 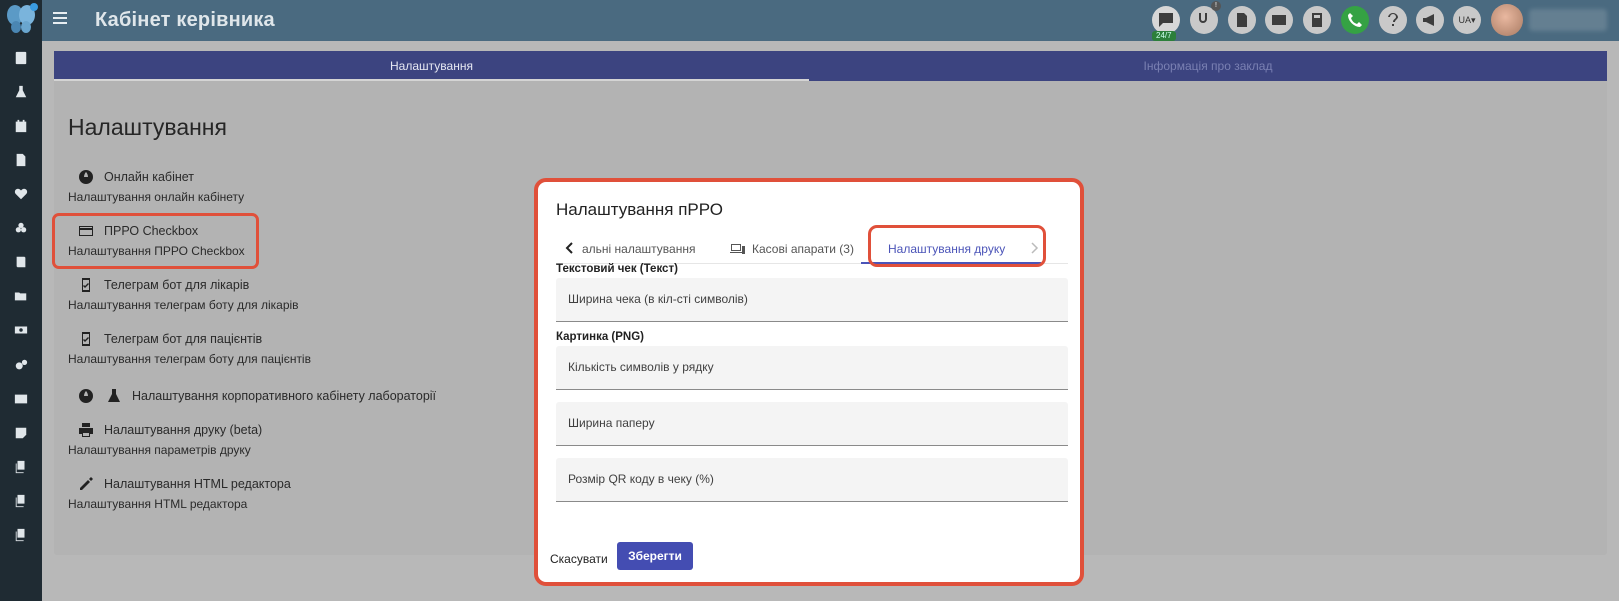 What do you see at coordinates (21, 330) in the screenshot?
I see `cash-icon` at bounding box center [21, 330].